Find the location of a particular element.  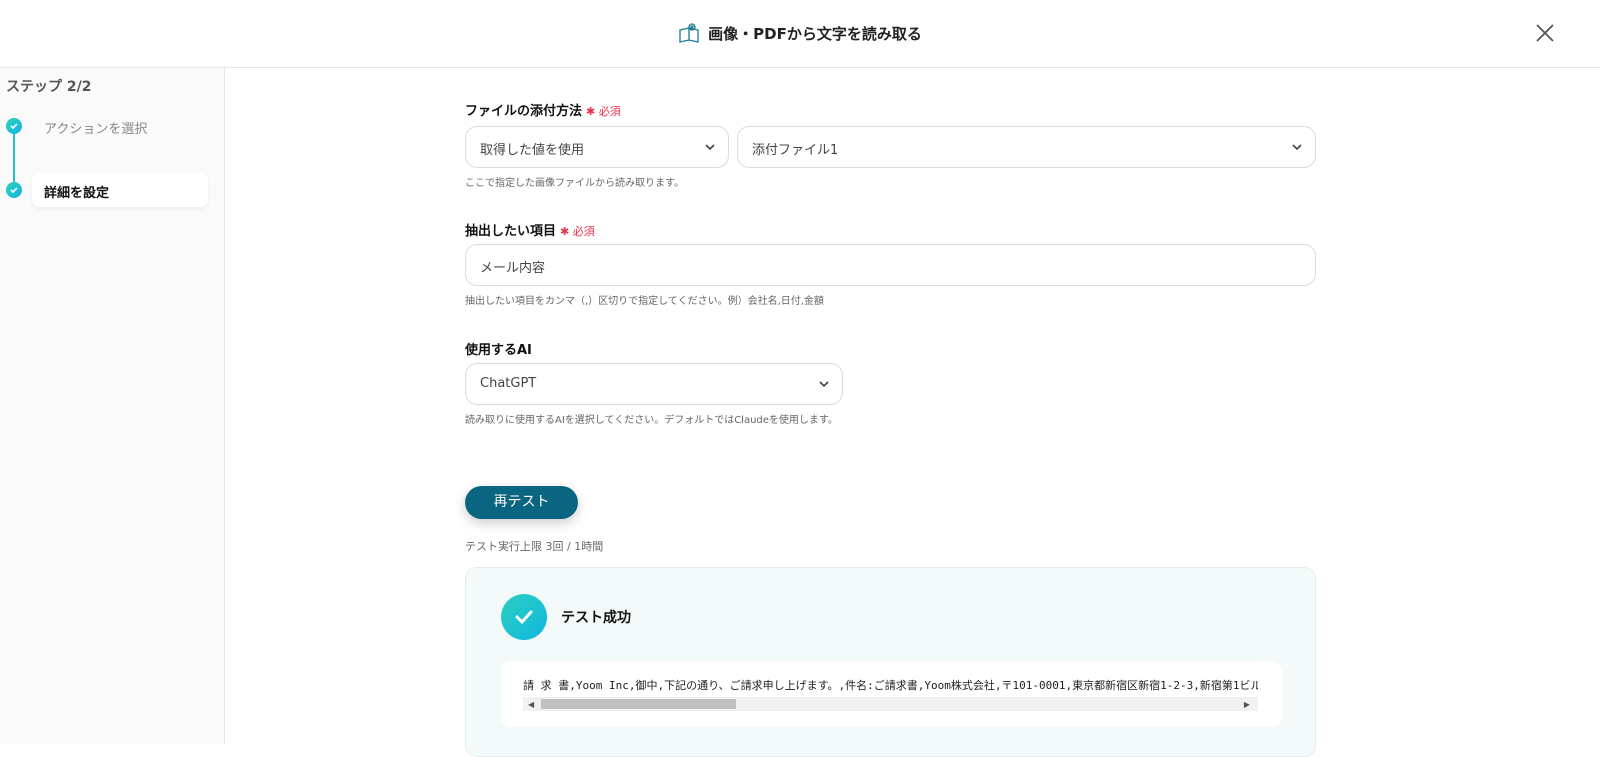

items-input: メール内容 is located at coordinates (890, 265).